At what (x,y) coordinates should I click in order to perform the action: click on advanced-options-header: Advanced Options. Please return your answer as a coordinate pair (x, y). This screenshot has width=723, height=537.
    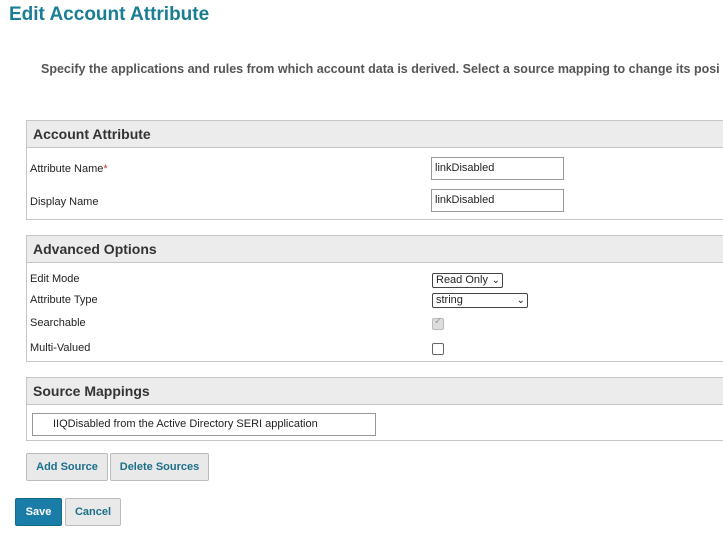
    Looking at the image, I should click on (375, 249).